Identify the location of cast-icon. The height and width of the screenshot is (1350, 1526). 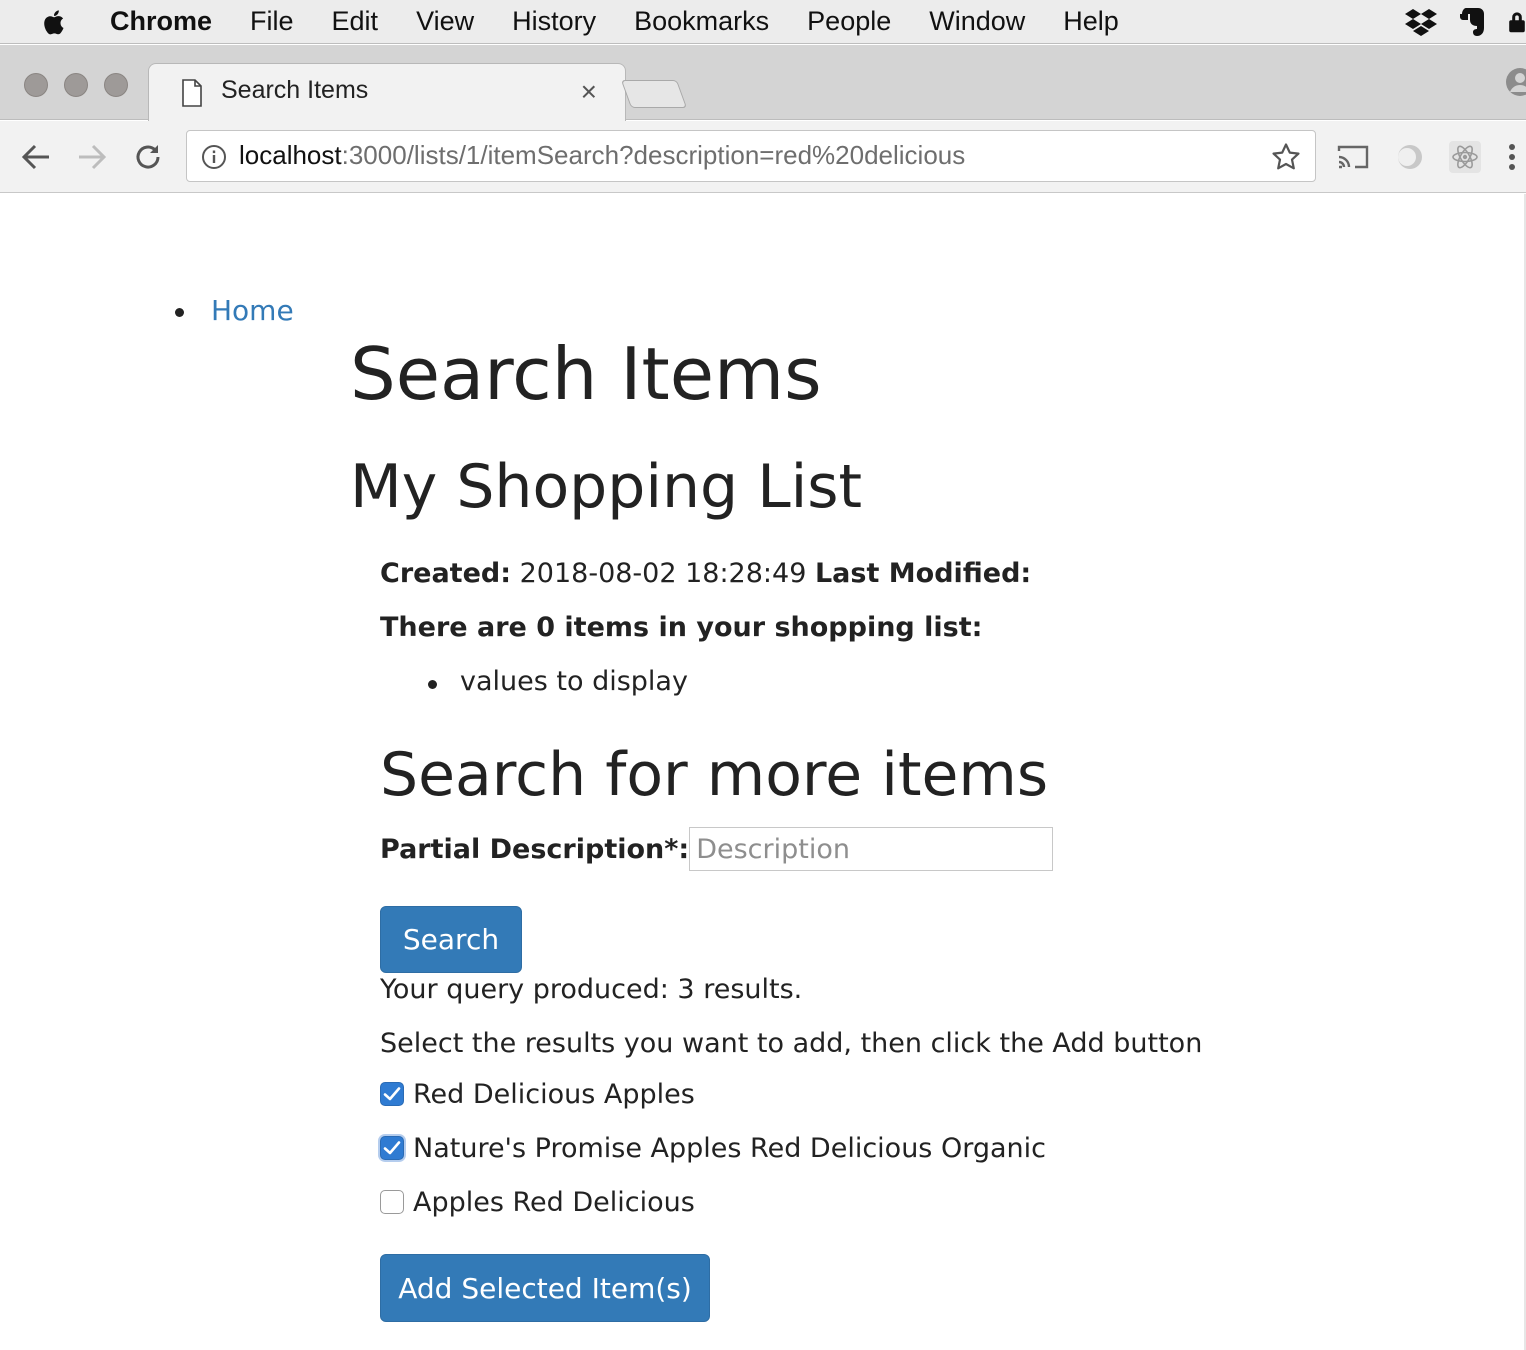
(1353, 157).